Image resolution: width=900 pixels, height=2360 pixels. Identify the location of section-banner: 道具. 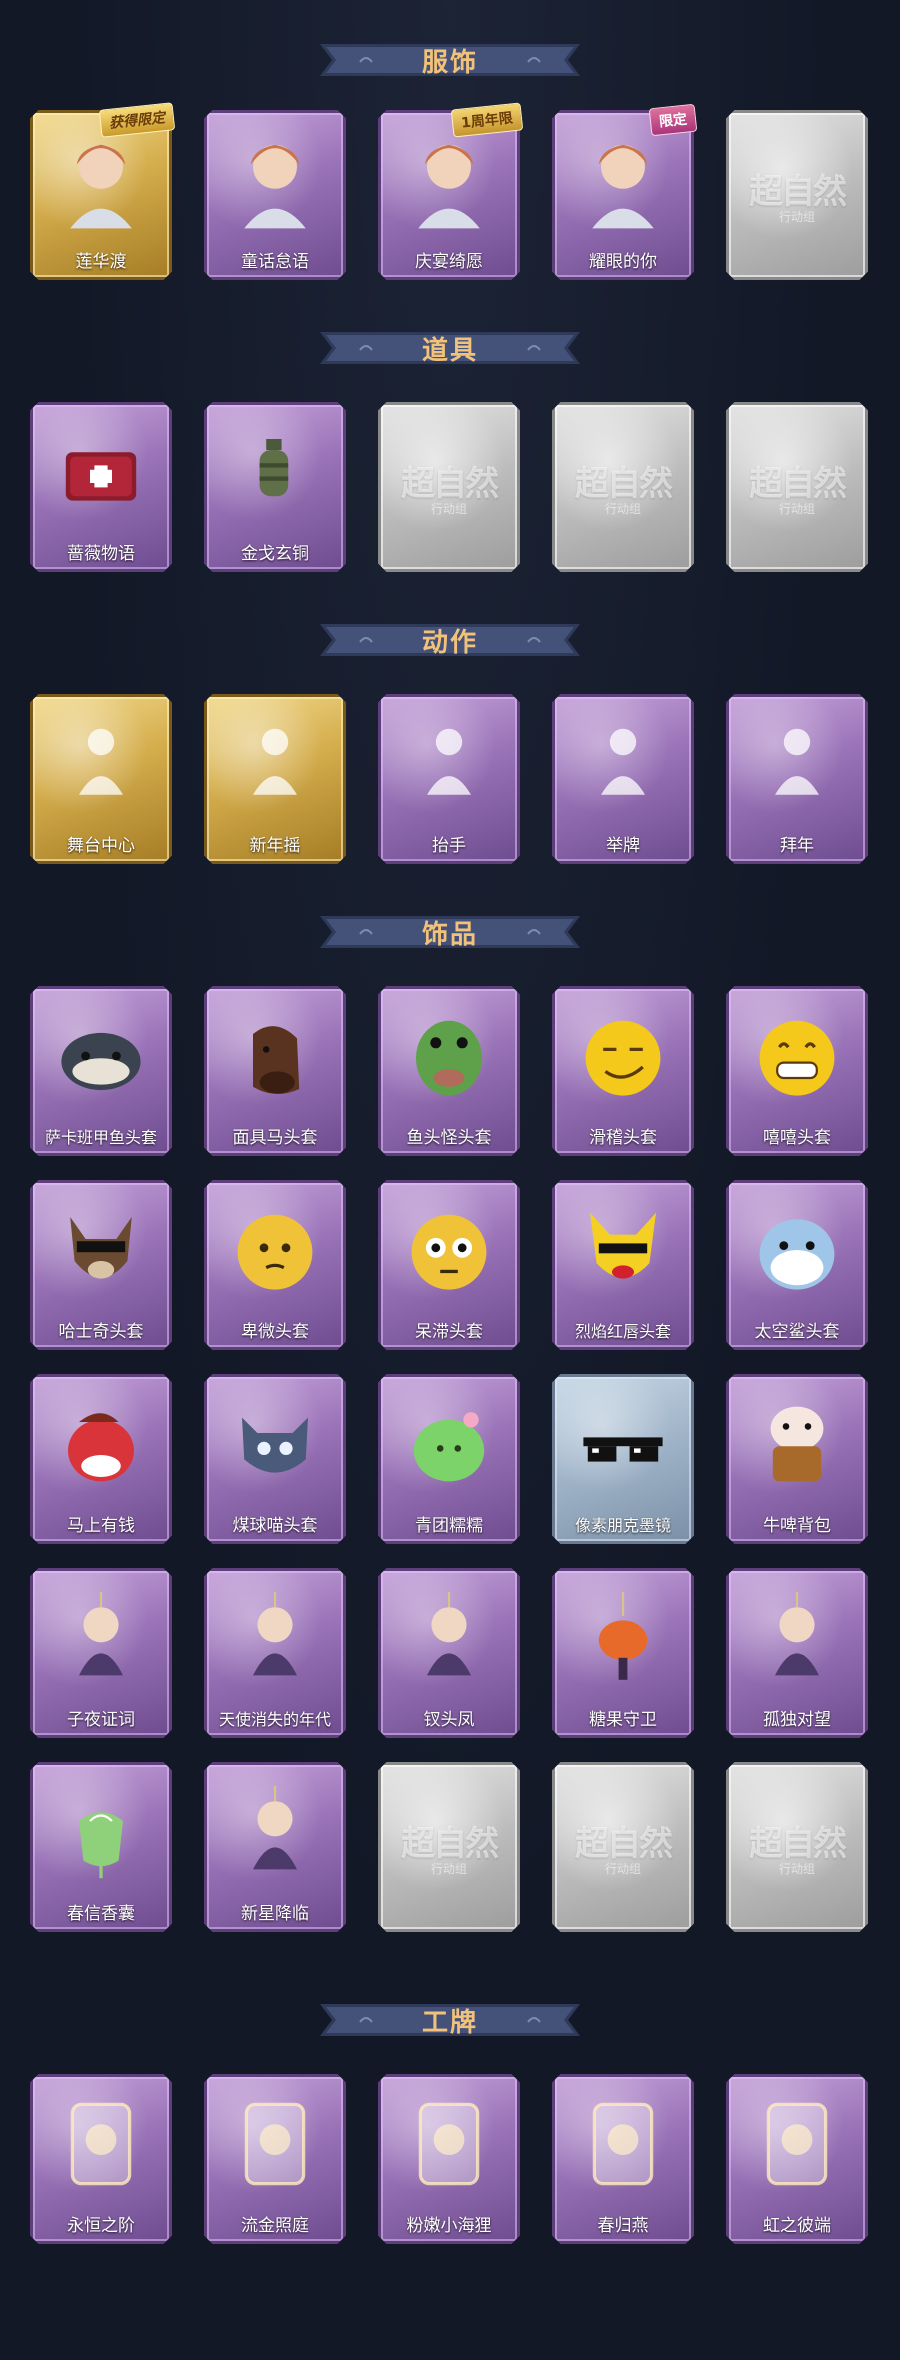
(450, 348).